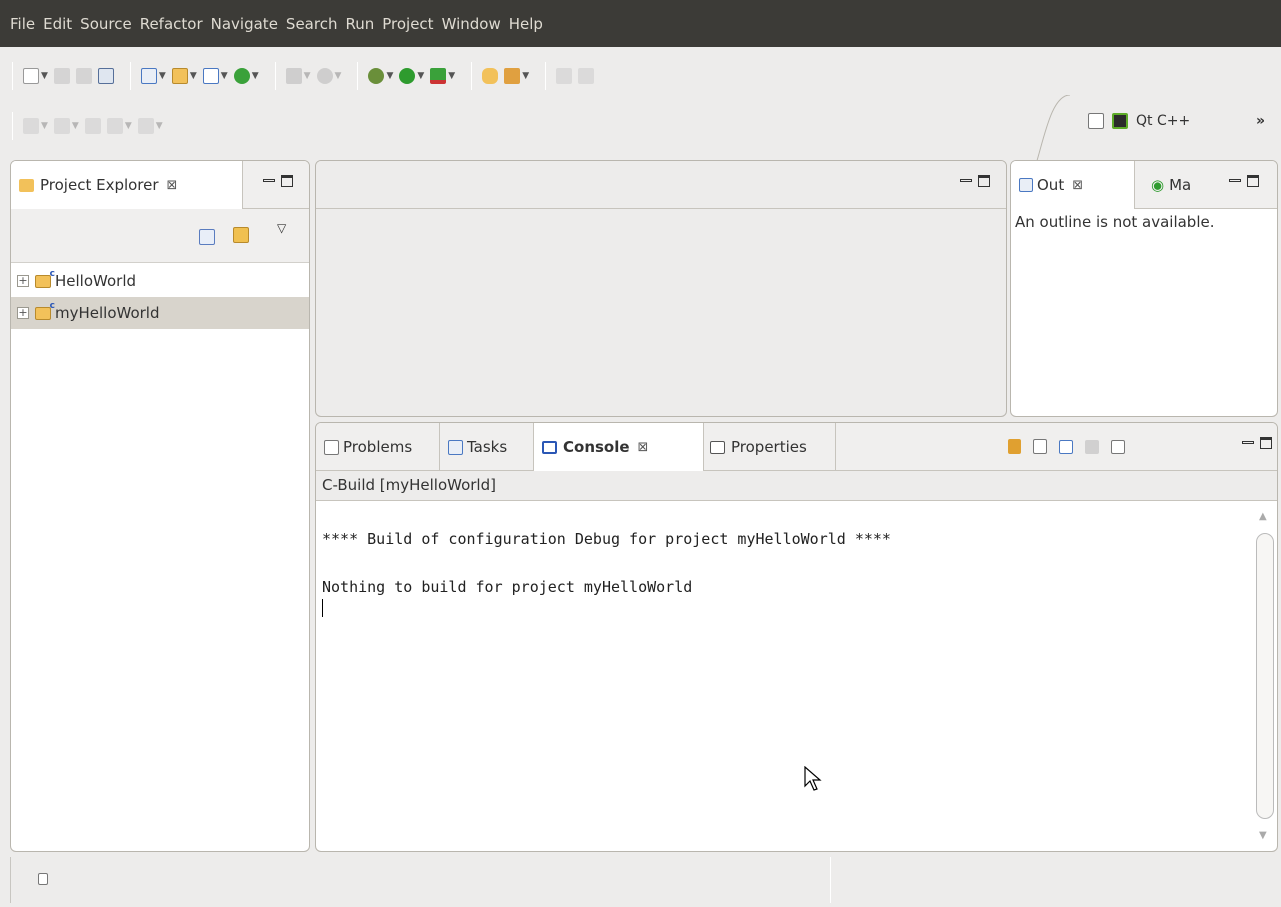  What do you see at coordinates (160, 313) in the screenshot?
I see `tree-item-myhelloworld: + myHelloWorld` at bounding box center [160, 313].